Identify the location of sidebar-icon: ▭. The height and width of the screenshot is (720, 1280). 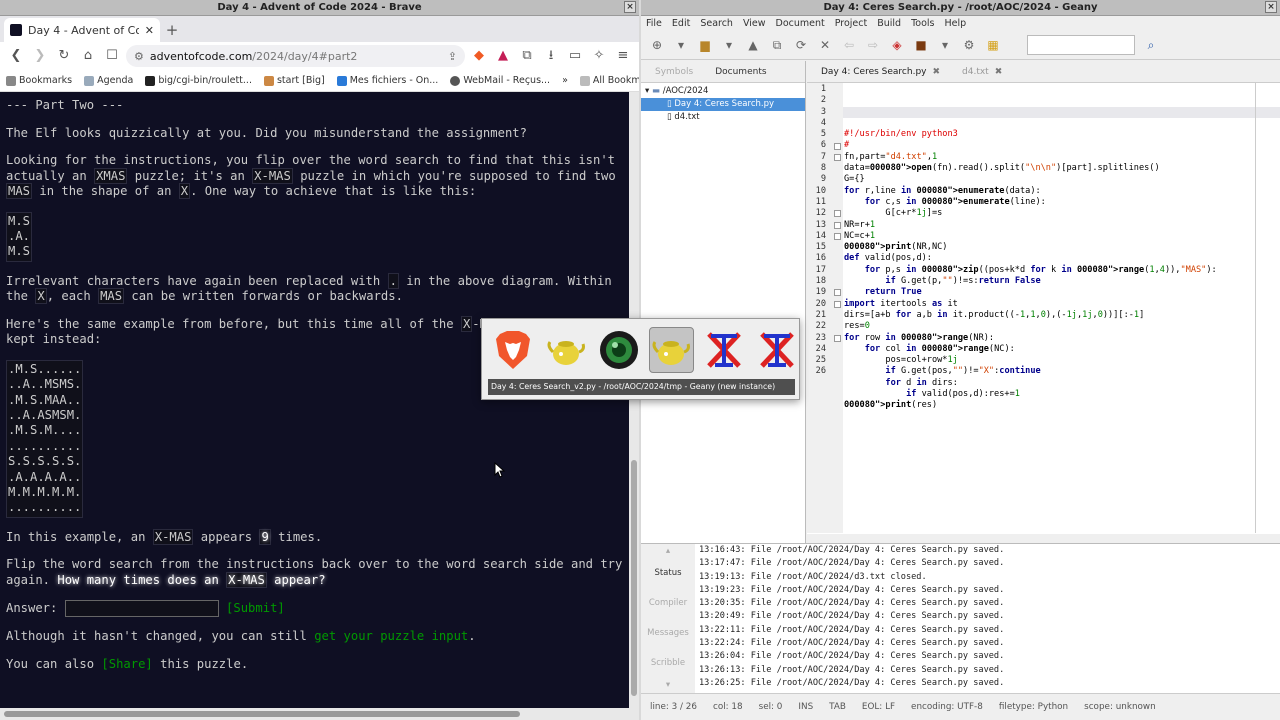
(575, 56).